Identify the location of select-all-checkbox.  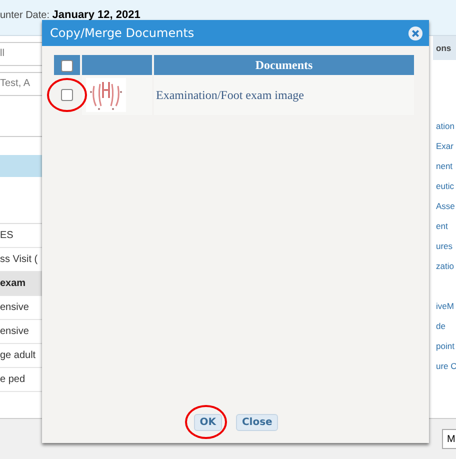
(67, 66).